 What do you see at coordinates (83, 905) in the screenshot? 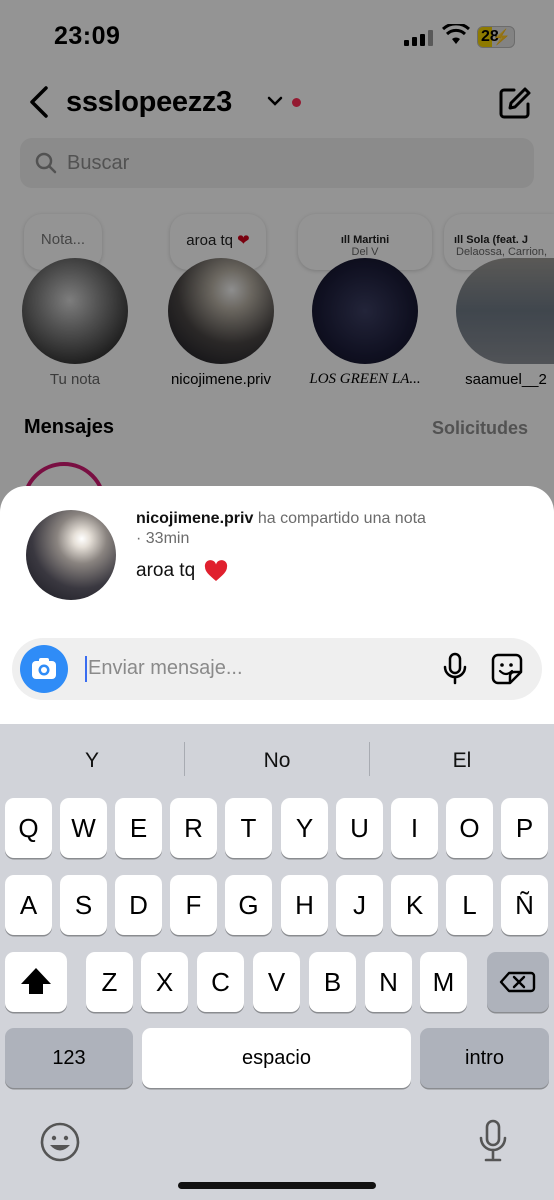
I see `key-s: S` at bounding box center [83, 905].